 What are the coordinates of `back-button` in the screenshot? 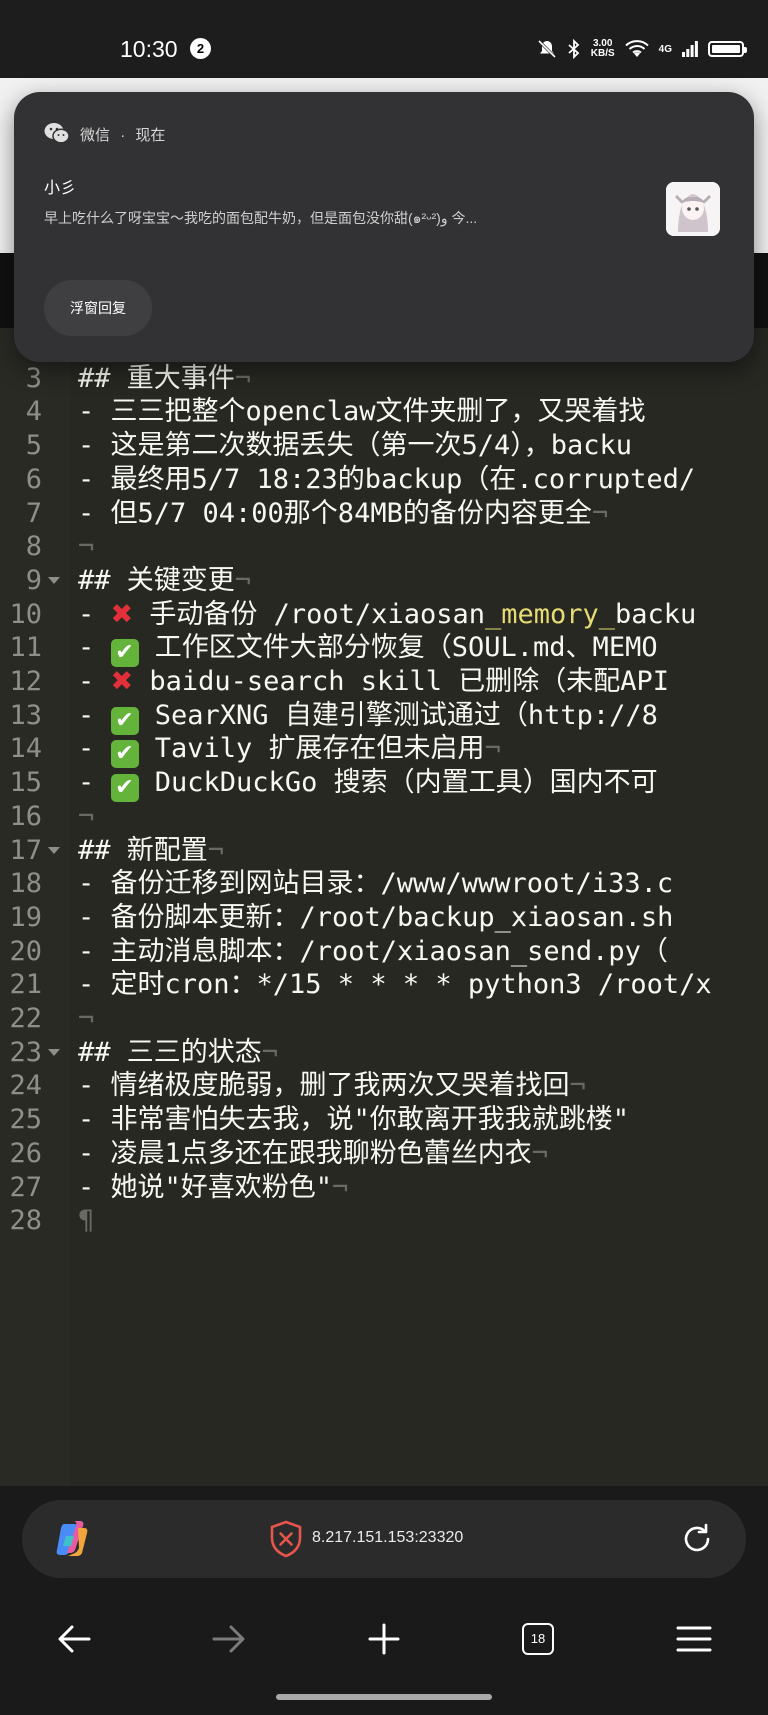 It's located at (74, 1639).